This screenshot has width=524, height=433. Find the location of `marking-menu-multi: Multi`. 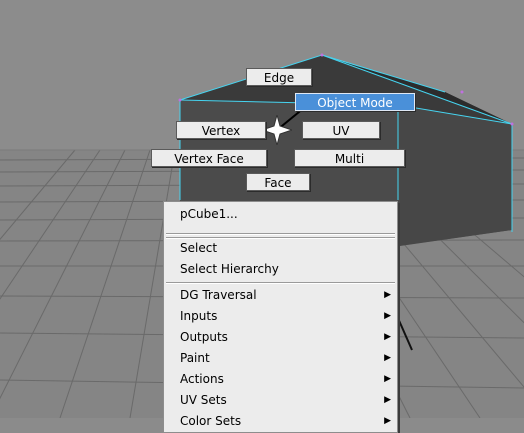

marking-menu-multi: Multi is located at coordinates (349, 158).